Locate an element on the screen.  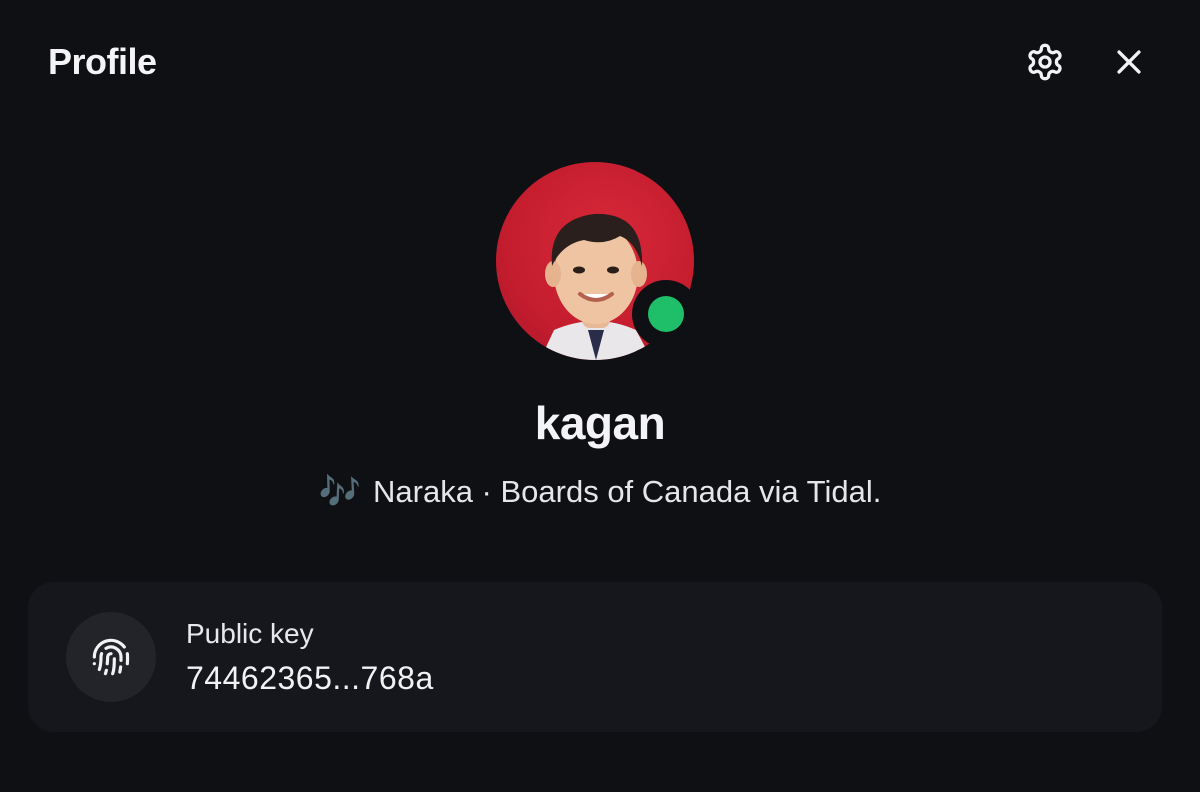
username: kagan is located at coordinates (600, 423).